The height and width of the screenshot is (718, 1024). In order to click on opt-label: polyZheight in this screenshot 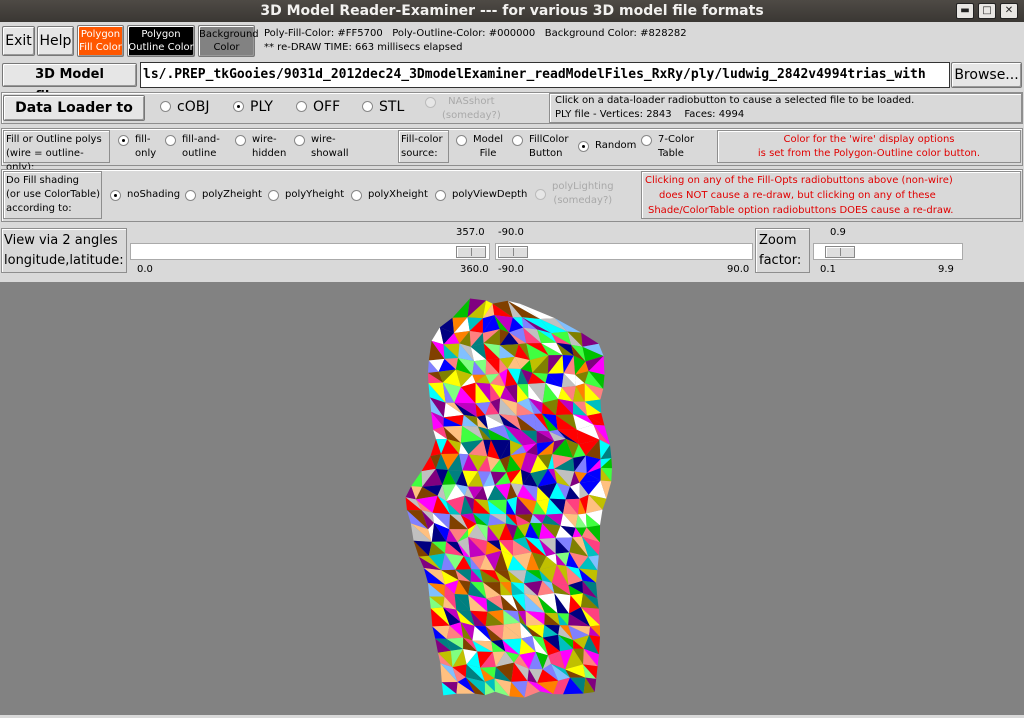, I will do `click(232, 194)`.